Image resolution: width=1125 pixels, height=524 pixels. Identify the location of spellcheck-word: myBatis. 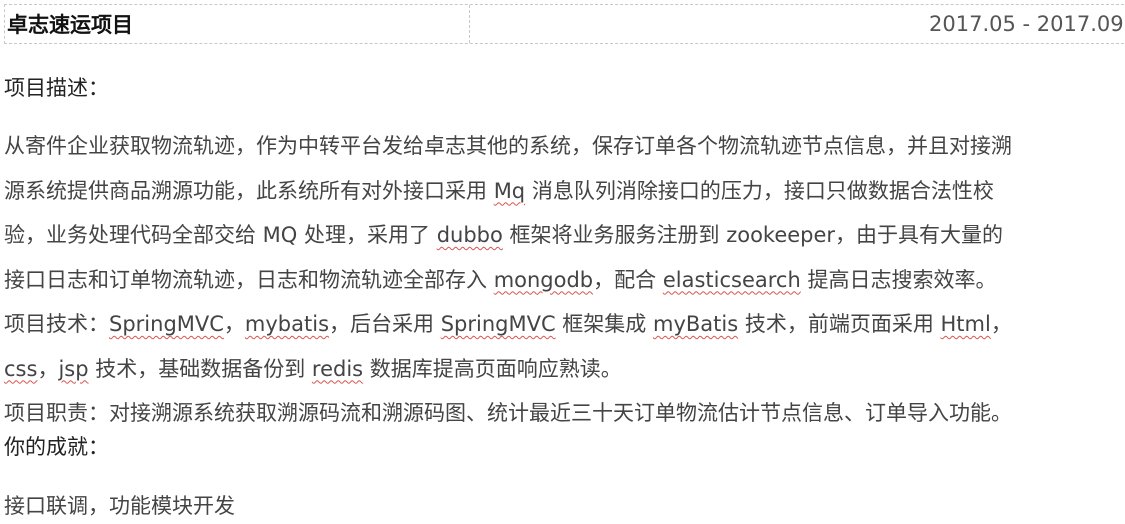
(695, 324).